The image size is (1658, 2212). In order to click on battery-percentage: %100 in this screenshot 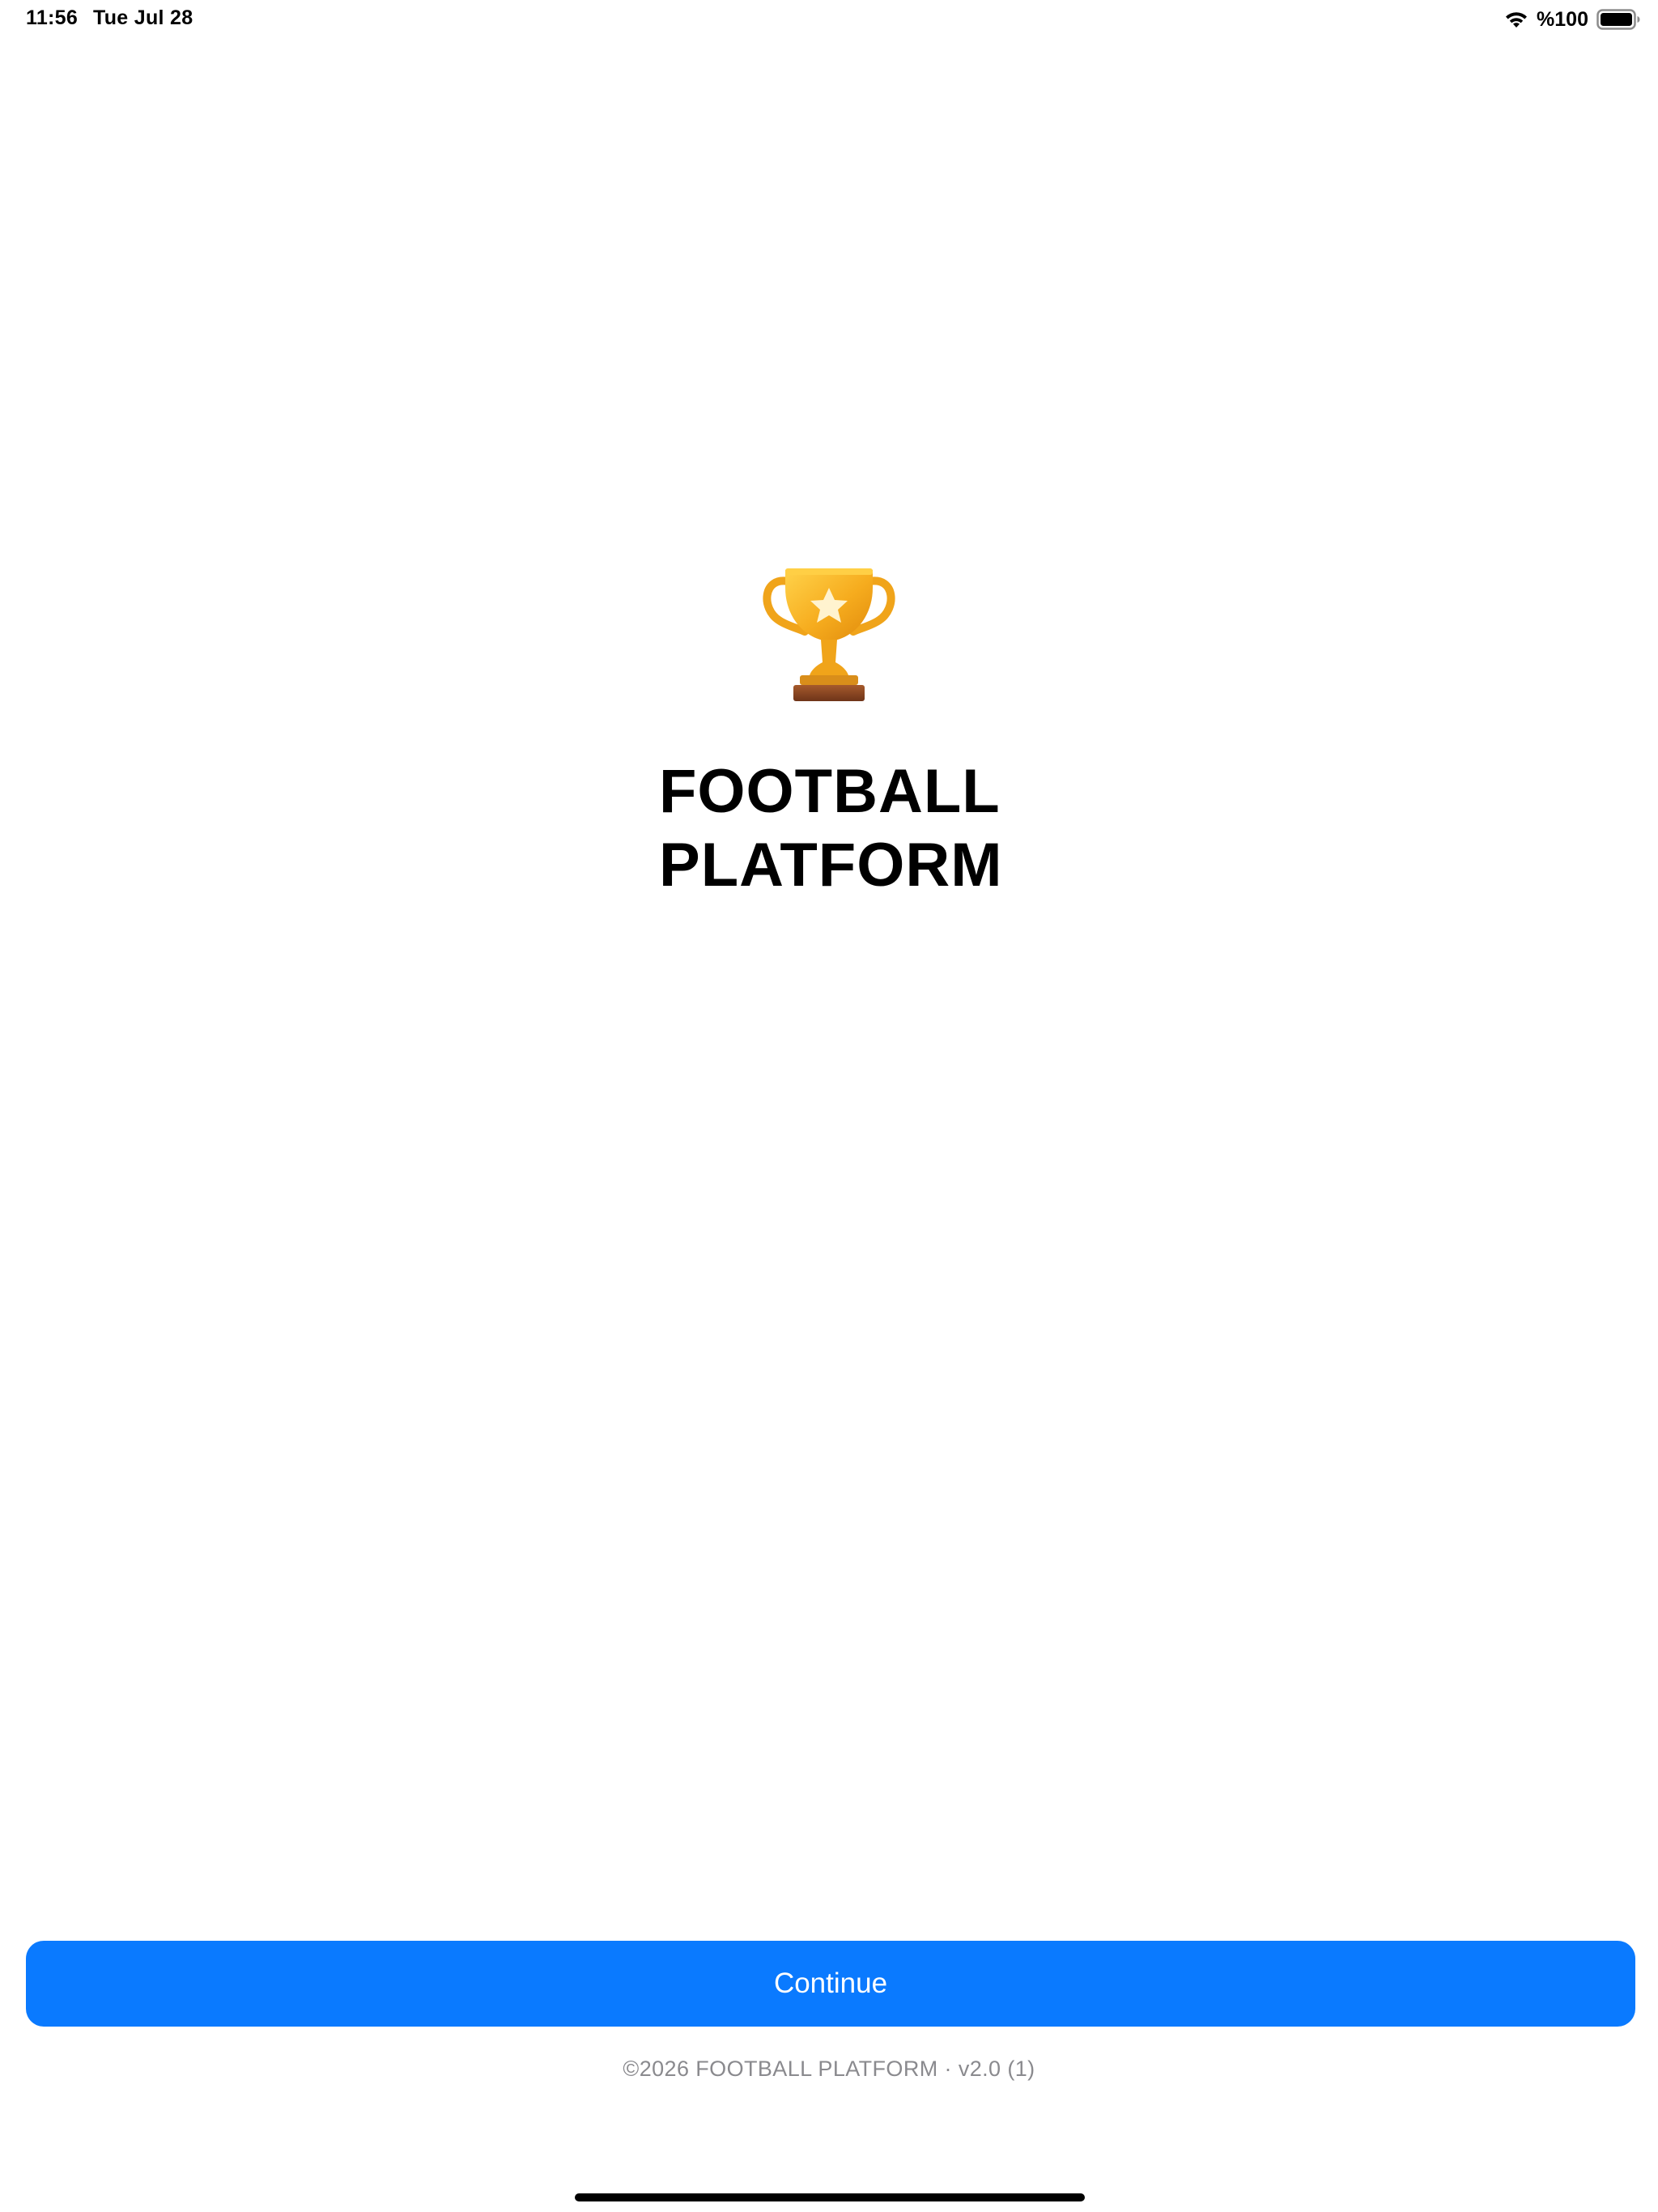, I will do `click(1562, 19)`.